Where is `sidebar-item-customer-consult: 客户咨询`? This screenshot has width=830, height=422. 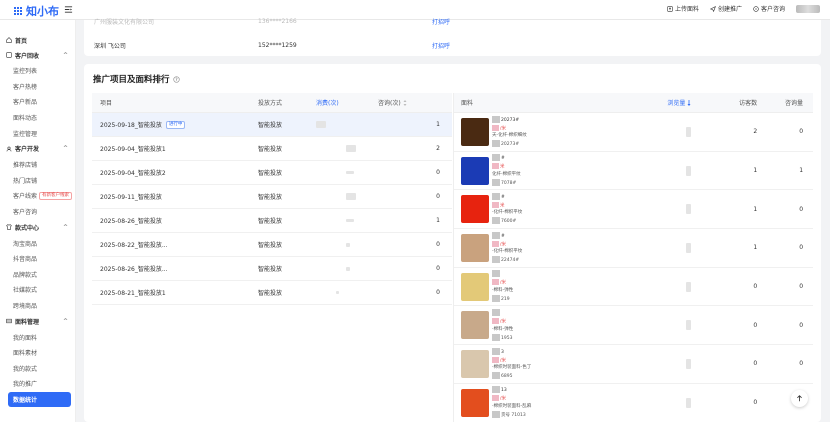 sidebar-item-customer-consult: 客户咨询 is located at coordinates (37, 212).